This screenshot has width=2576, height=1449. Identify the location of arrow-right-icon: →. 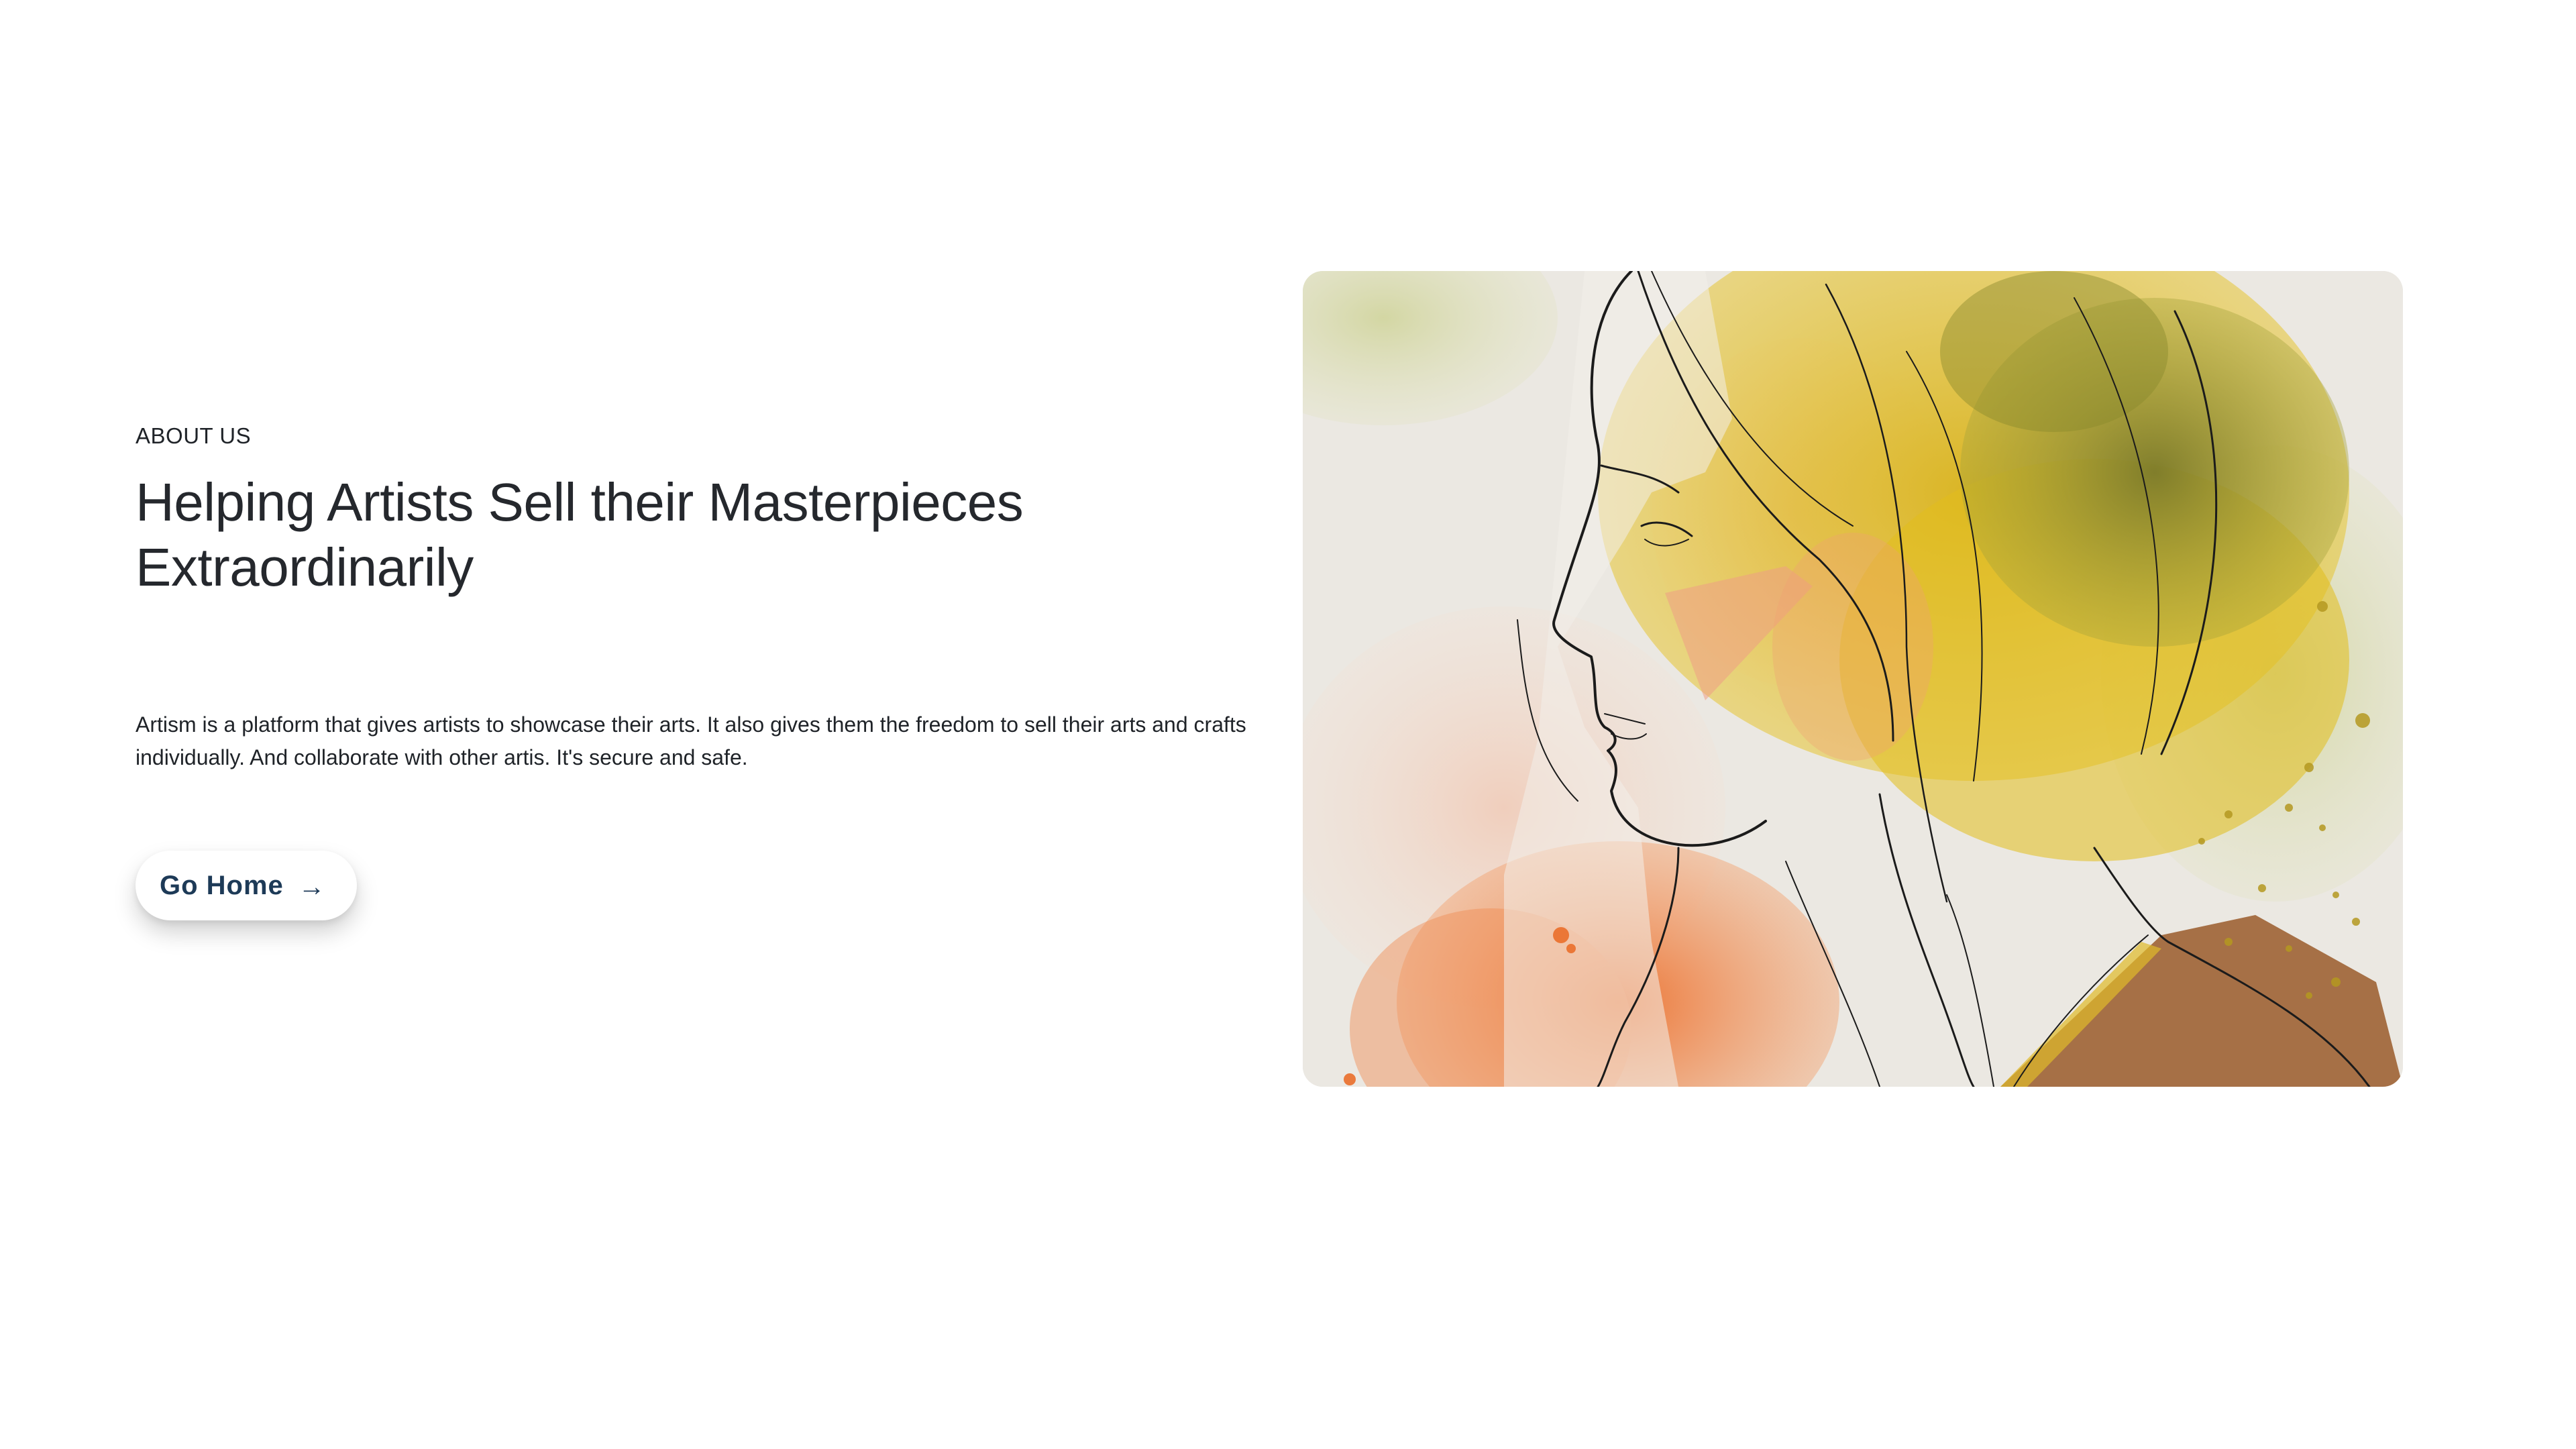
(312, 887).